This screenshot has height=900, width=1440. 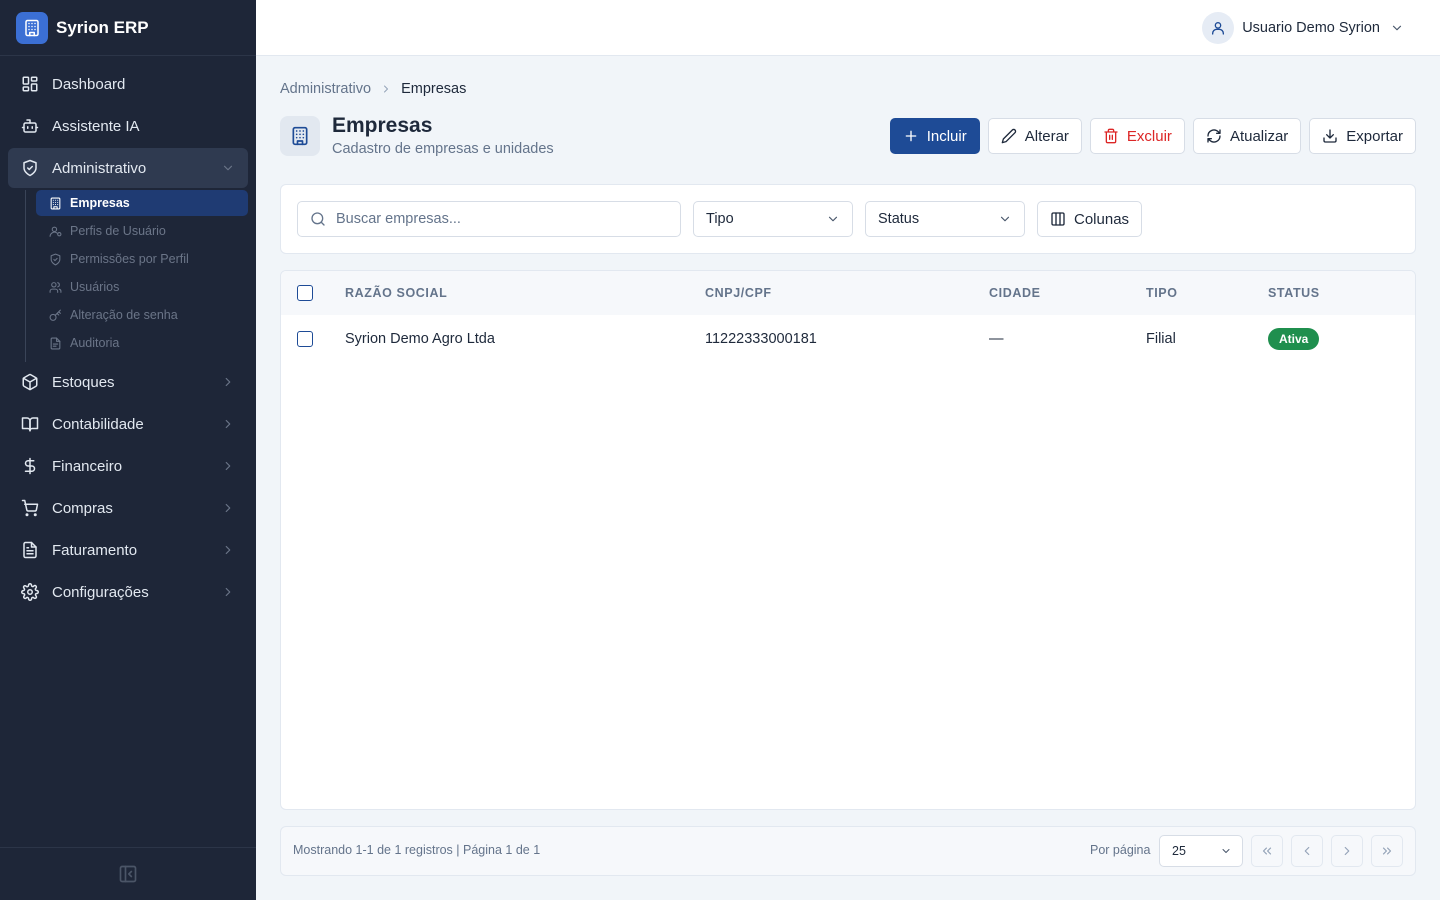 I want to click on cell-razao-social: Syrion Demo Agro Ltda, so click(x=420, y=339).